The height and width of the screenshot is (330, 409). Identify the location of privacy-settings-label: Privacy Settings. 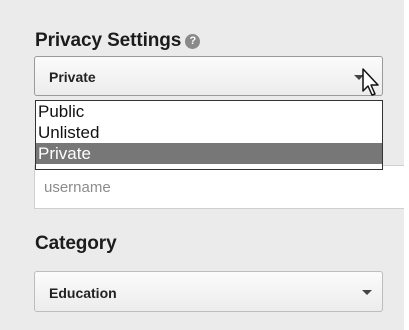
(108, 40).